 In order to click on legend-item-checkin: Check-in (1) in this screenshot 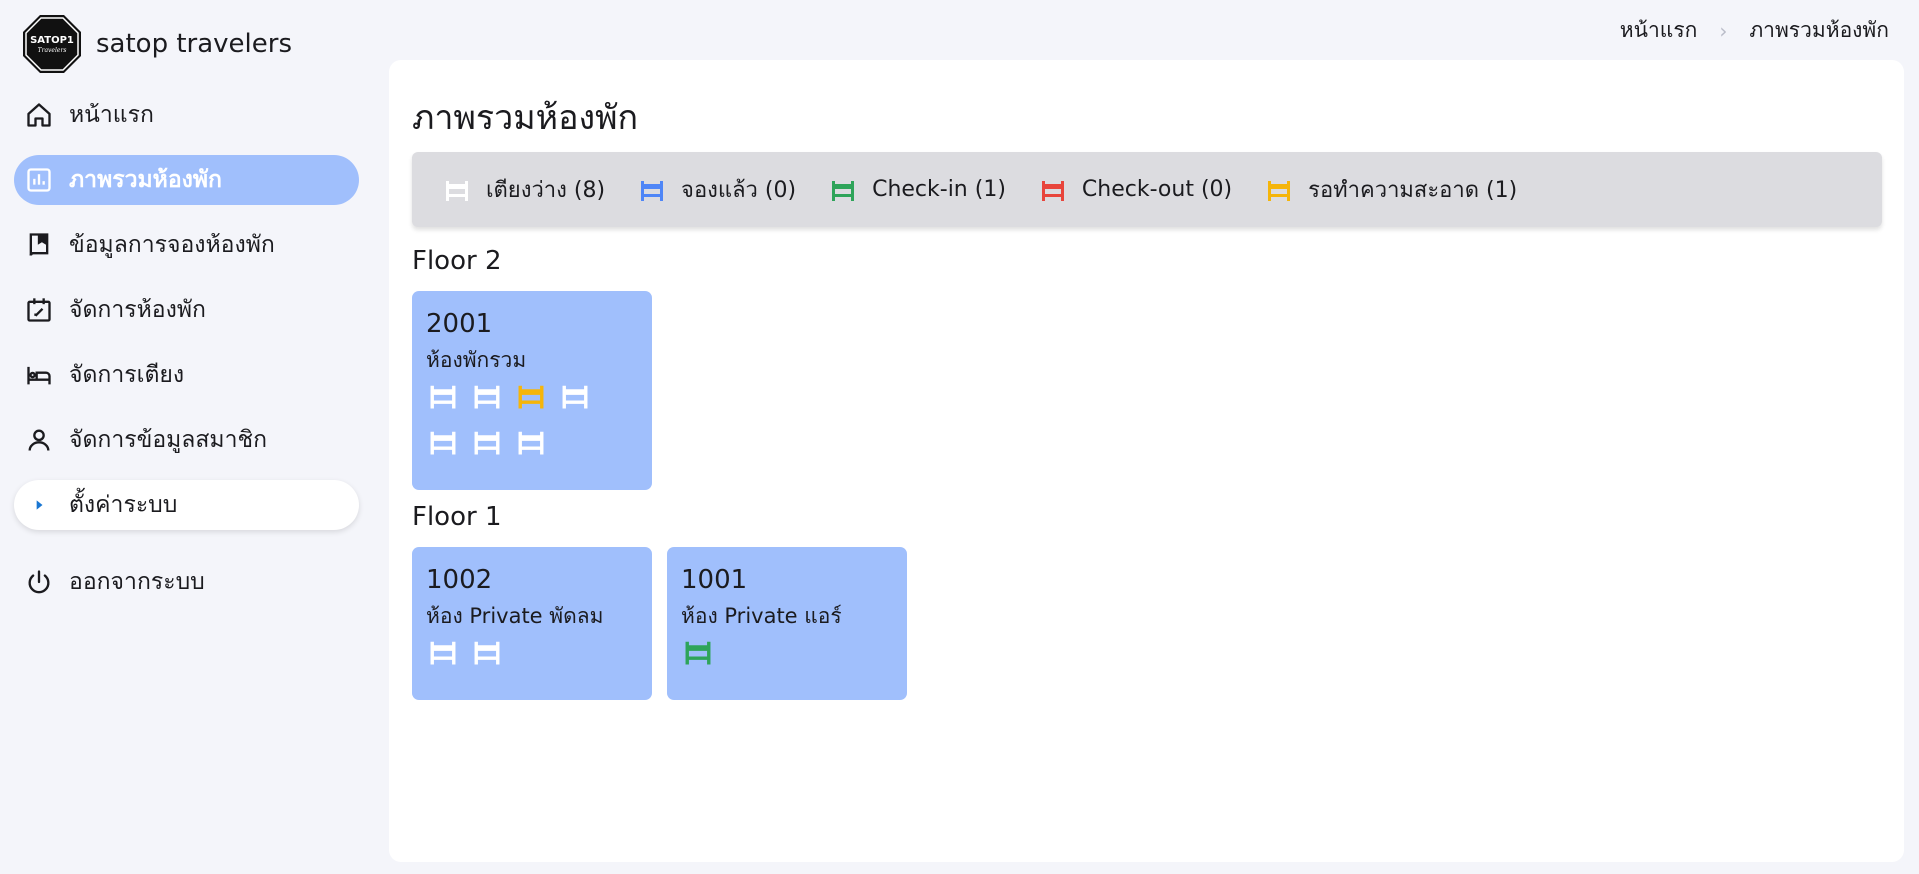, I will do `click(917, 190)`.